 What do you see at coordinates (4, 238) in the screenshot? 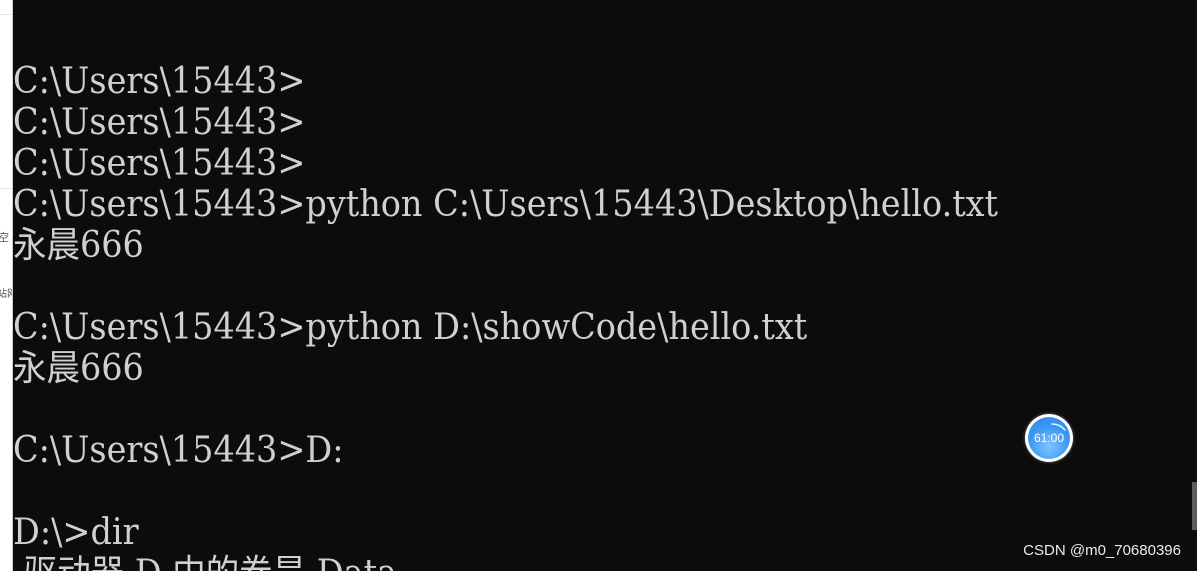
I see `background-text-fragment: 空` at bounding box center [4, 238].